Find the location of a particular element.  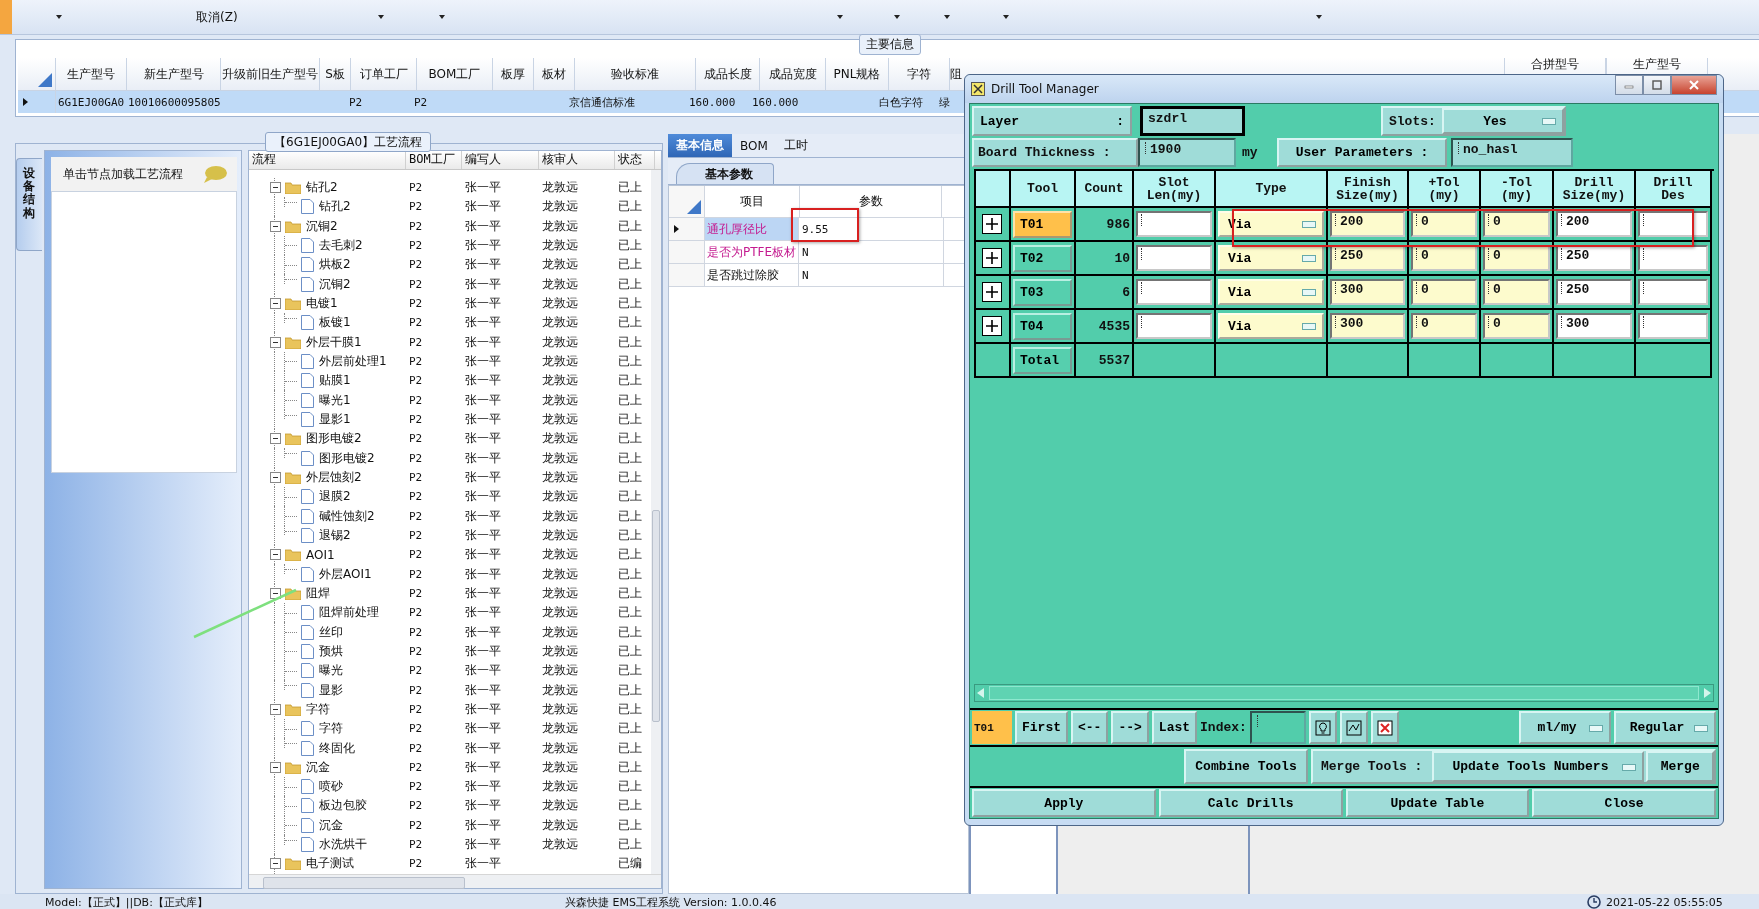

tab: 基本参数 is located at coordinates (725, 173).